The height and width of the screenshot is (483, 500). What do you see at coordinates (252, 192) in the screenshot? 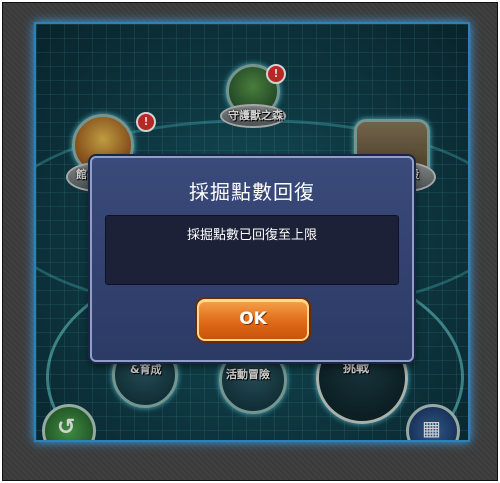
I see `dialog-title: 採掘點數回復` at bounding box center [252, 192].